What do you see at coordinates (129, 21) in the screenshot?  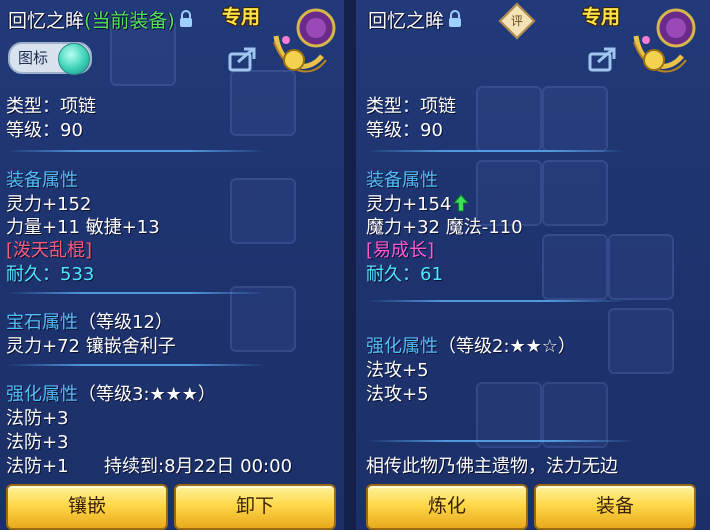 I see `equipped-status: (当前装备)` at bounding box center [129, 21].